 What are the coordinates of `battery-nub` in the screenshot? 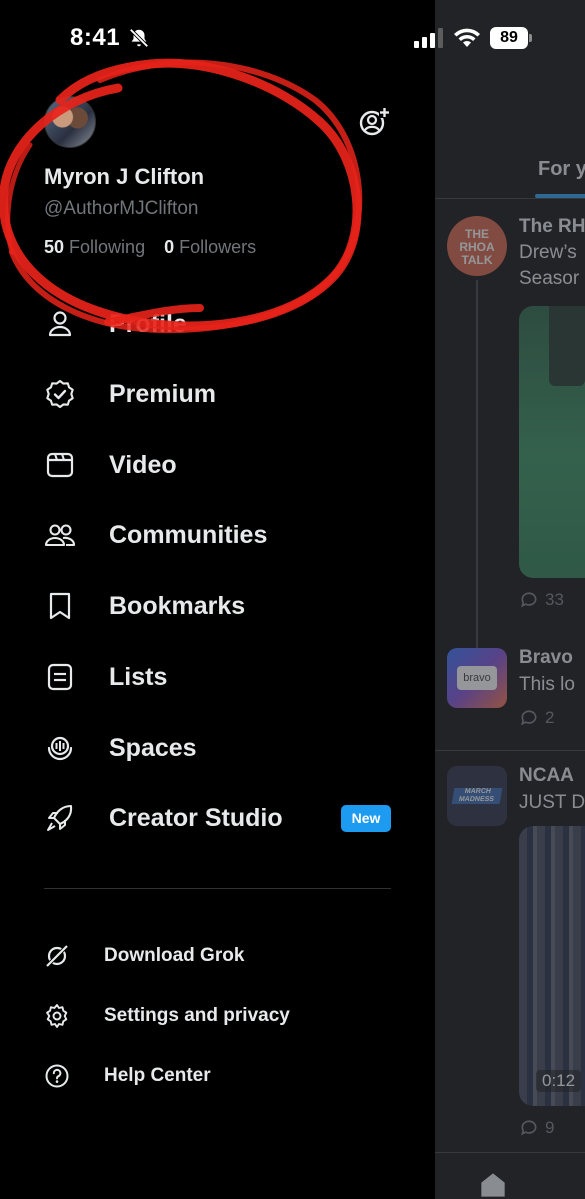 It's located at (530, 38).